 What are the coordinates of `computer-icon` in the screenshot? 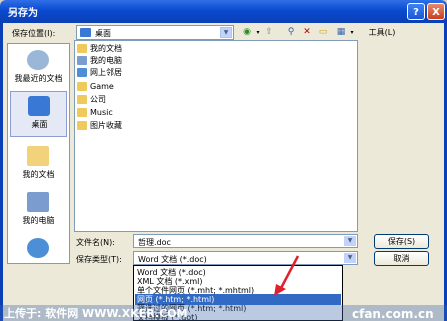 It's located at (82, 60).